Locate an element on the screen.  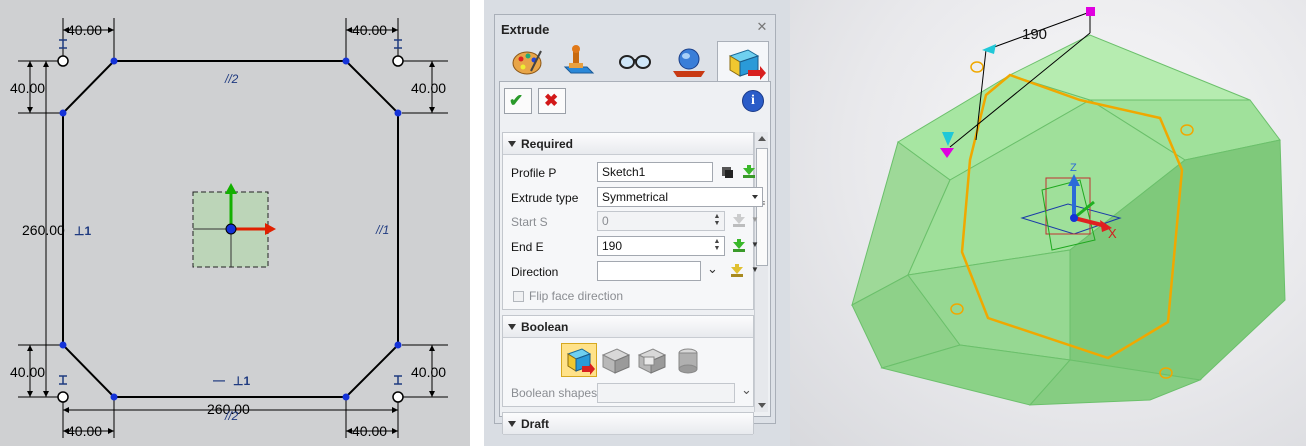
direction-field is located at coordinates (649, 271).